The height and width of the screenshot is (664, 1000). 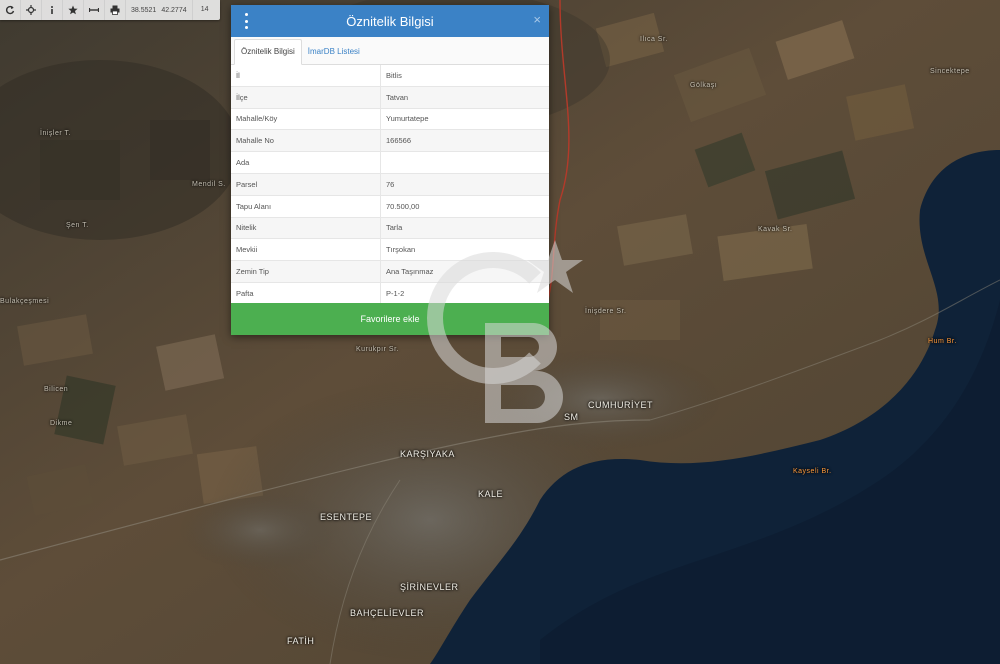 I want to click on row-label: Pafta, so click(x=306, y=293).